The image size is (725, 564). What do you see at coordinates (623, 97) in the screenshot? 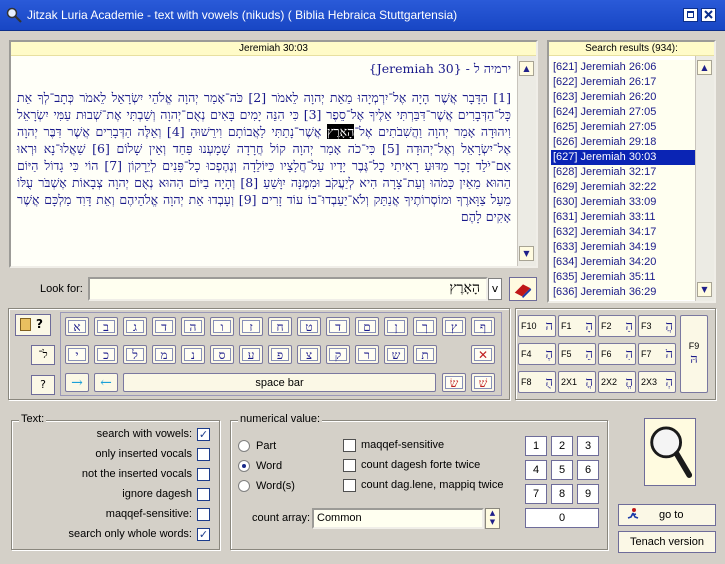
I see `result-item: [623] Jeremiah 26:20` at bounding box center [623, 97].